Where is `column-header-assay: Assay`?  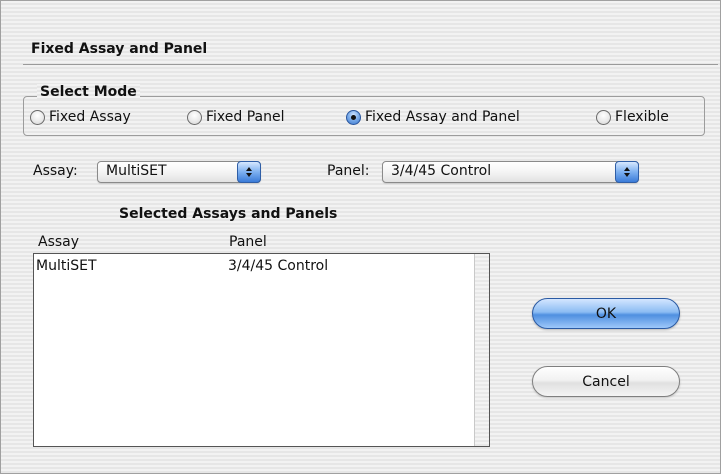 column-header-assay: Assay is located at coordinates (59, 242).